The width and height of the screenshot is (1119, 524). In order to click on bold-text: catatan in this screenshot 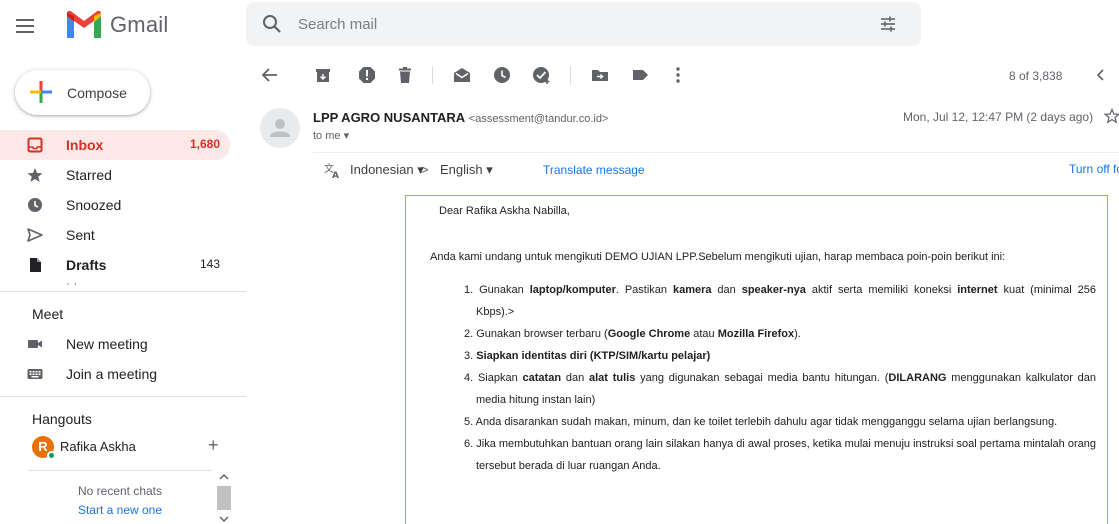, I will do `click(542, 378)`.